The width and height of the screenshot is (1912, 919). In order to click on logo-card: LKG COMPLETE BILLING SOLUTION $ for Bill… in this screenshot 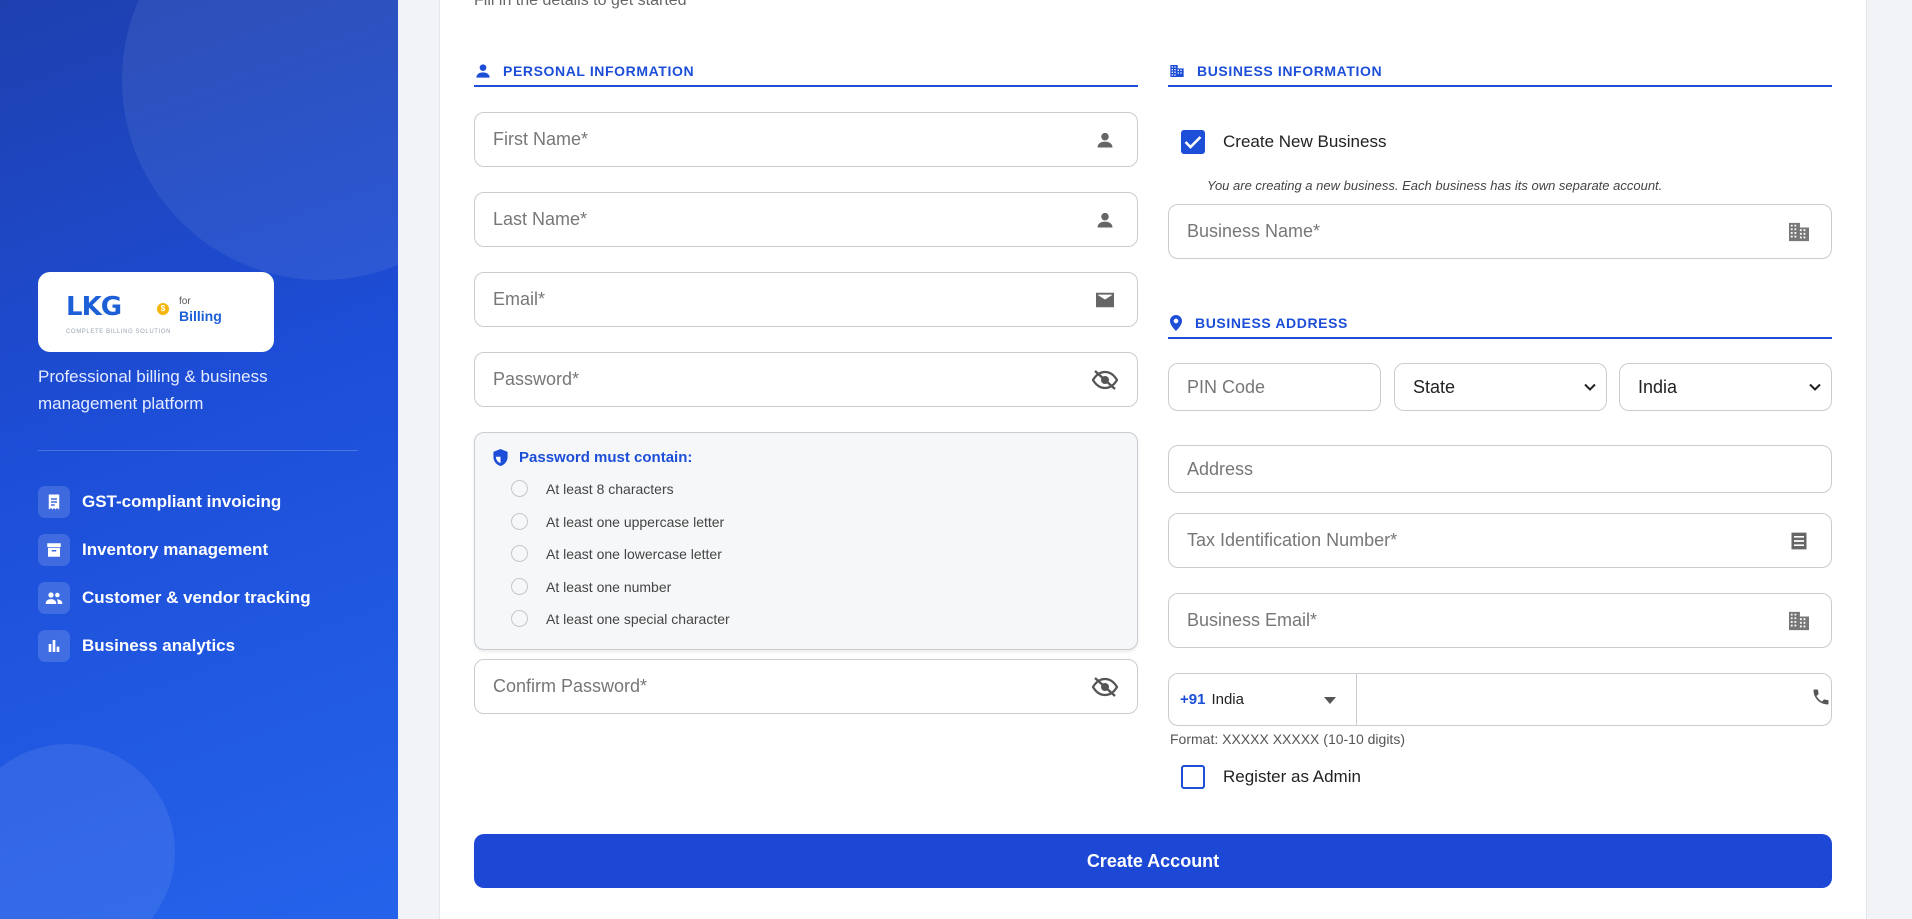, I will do `click(156, 312)`.